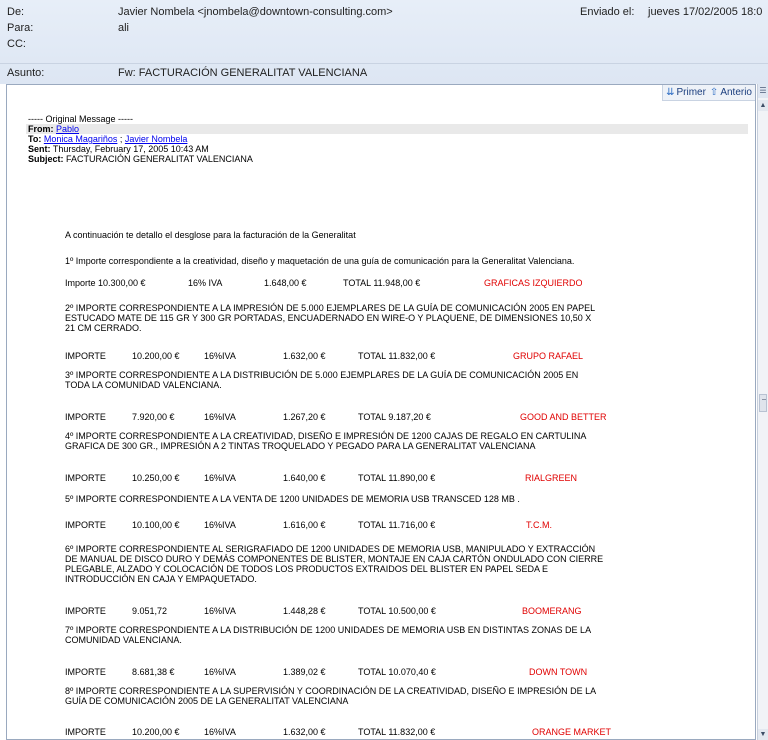 This screenshot has width=768, height=740. Describe the element at coordinates (205, 283) in the screenshot. I see `item-iva-label: 16% IVA` at that location.